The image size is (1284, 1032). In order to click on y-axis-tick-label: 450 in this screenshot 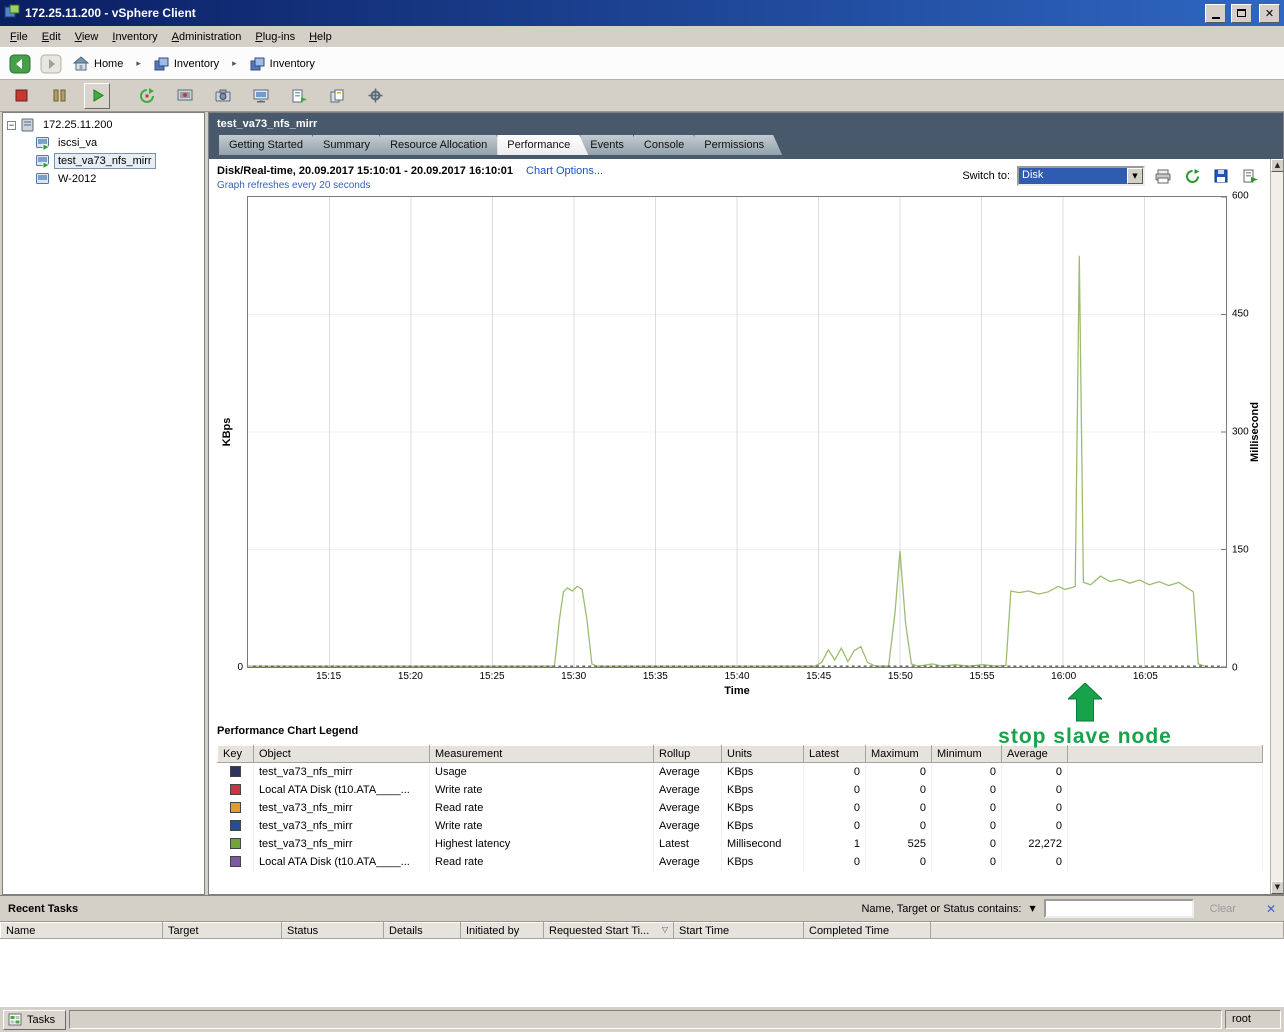, I will do `click(1240, 314)`.